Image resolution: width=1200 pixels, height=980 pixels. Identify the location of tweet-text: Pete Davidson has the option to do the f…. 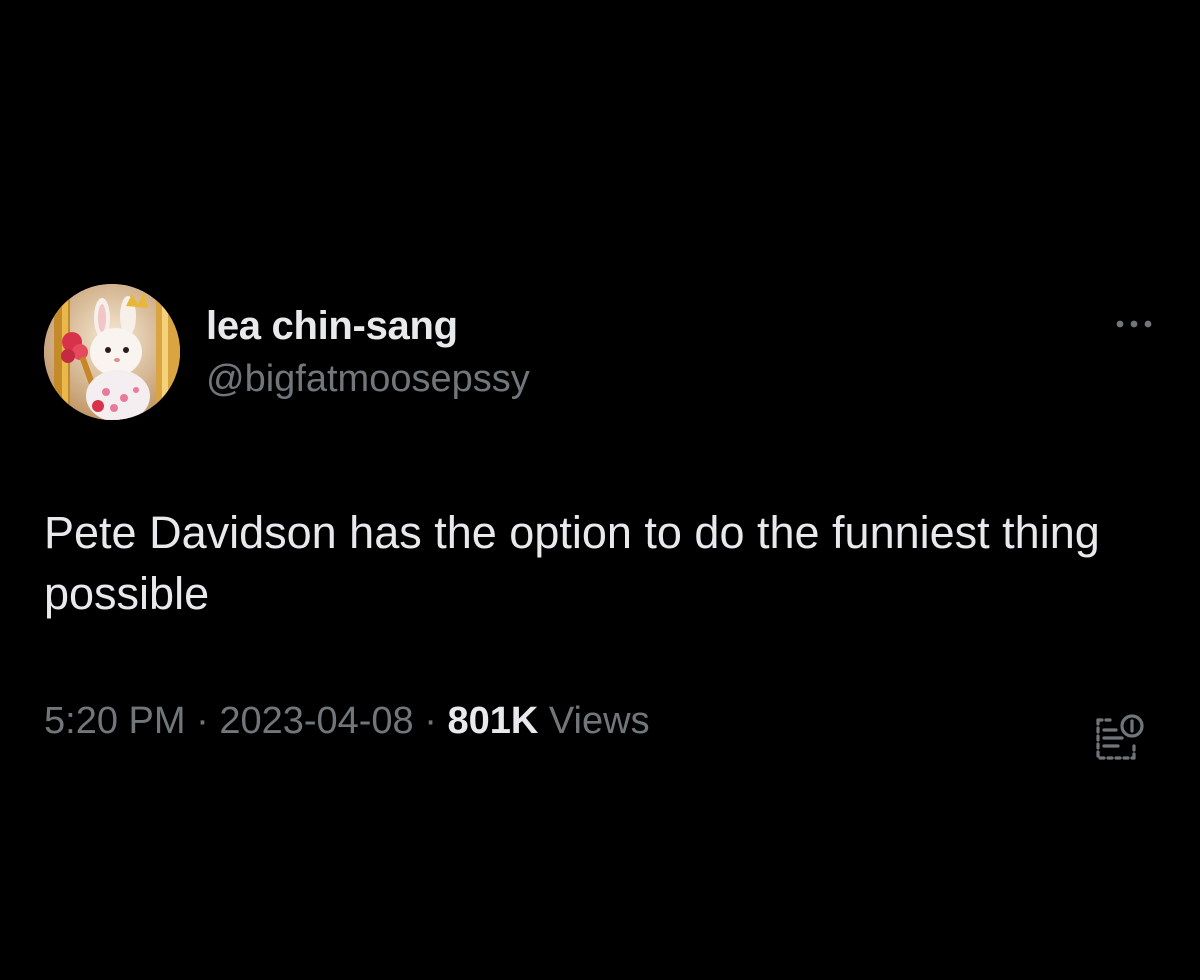
(572, 563).